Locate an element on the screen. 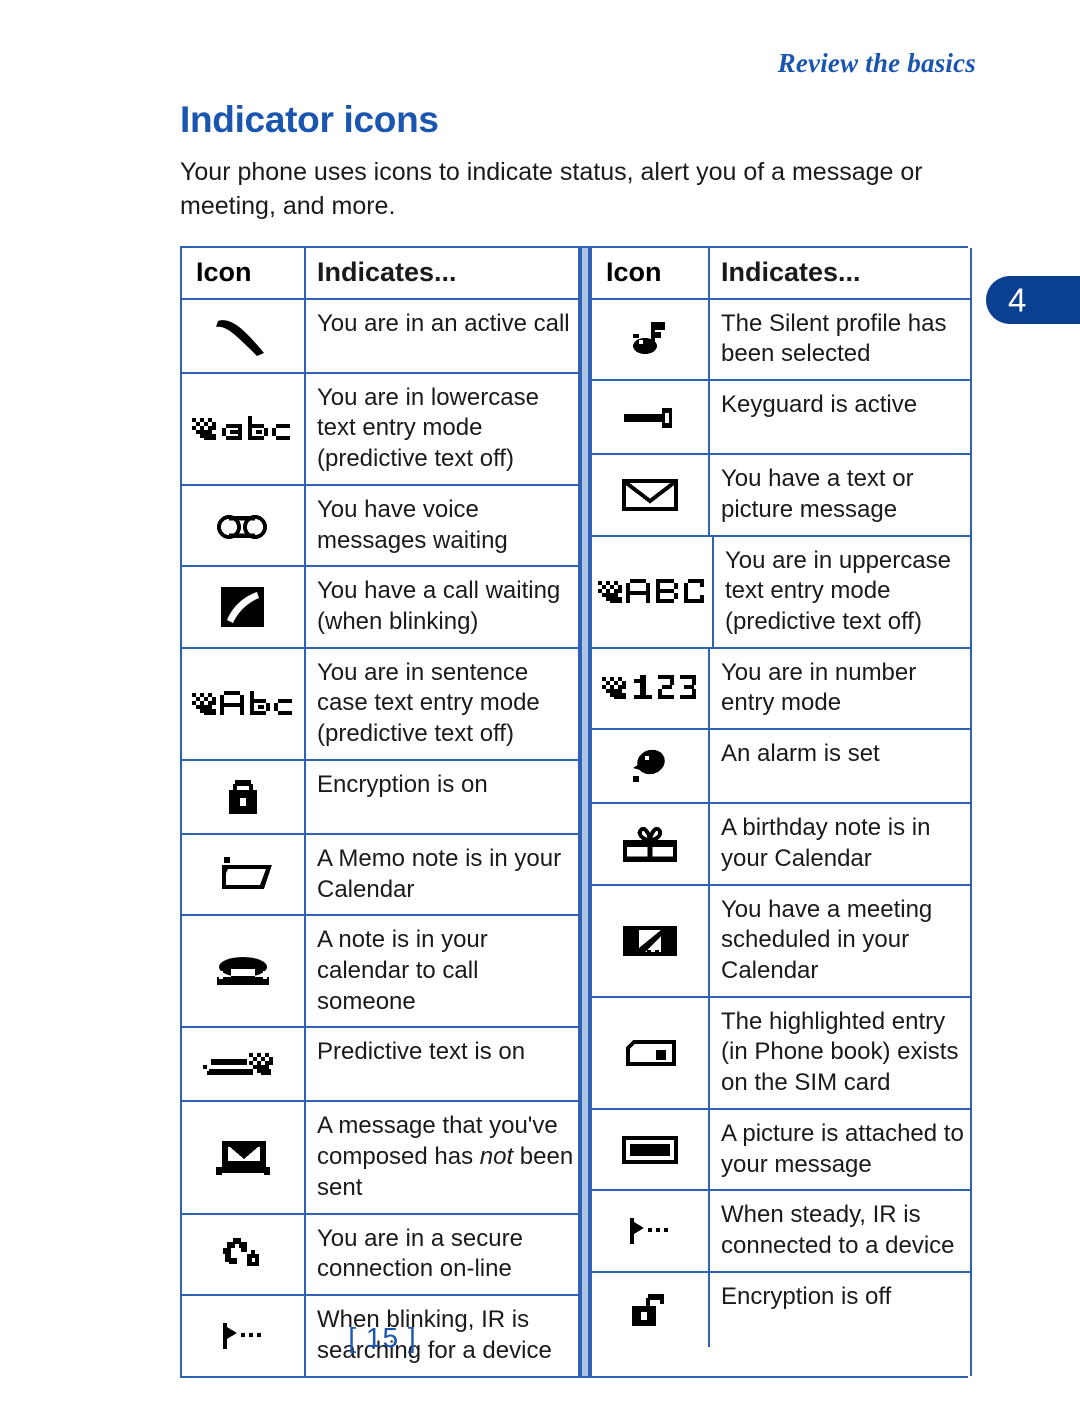 The image size is (1080, 1412). sentence-case-abc-predictive-off-icon is located at coordinates (243, 704).